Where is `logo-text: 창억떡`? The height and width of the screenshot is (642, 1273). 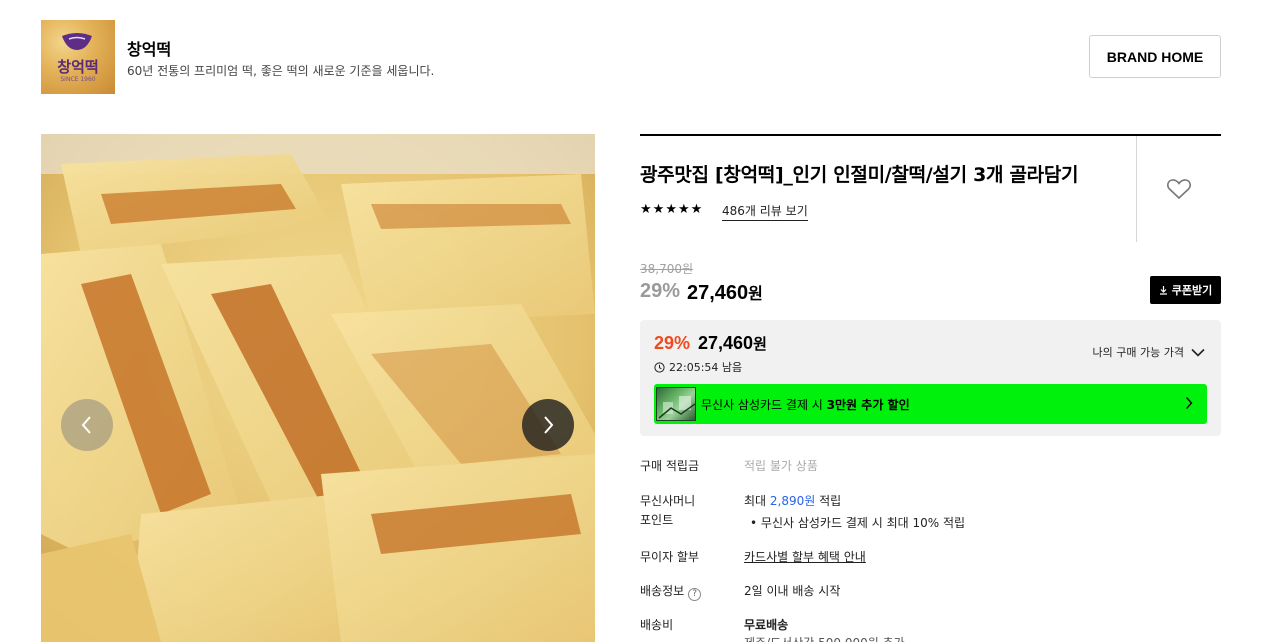 logo-text: 창억떡 is located at coordinates (78, 67).